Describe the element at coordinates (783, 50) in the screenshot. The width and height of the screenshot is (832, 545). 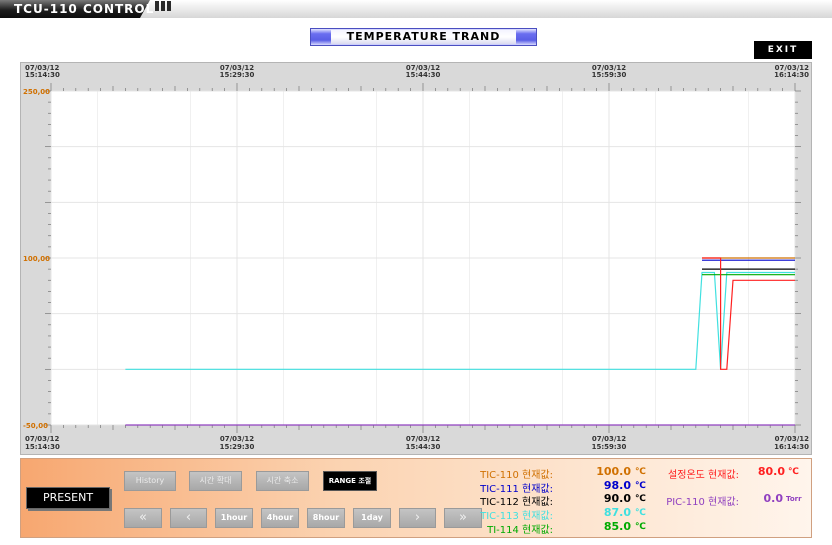
I see `exit-button: EXIT` at that location.